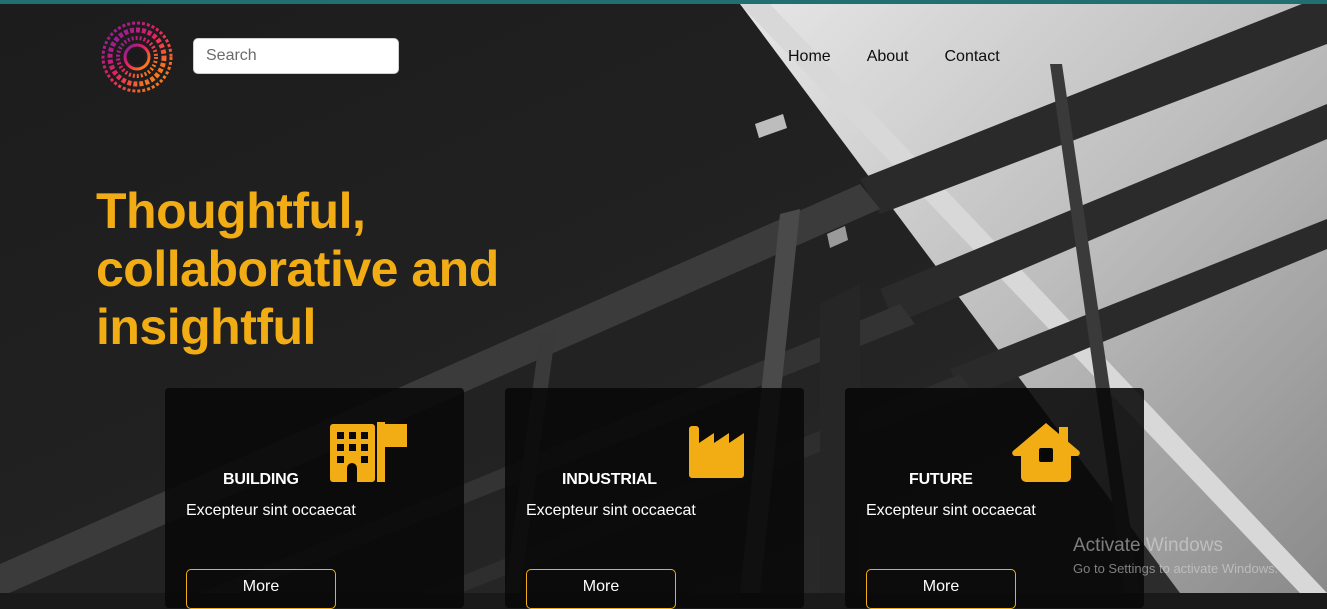 This screenshot has height=609, width=1327. I want to click on search-input, so click(296, 56).